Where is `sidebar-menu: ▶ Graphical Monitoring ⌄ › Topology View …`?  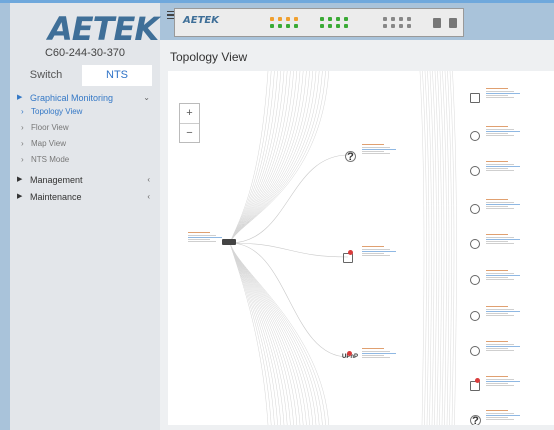
sidebar-menu: ▶ Graphical Monitoring ⌄ › Topology View … is located at coordinates (85, 145).